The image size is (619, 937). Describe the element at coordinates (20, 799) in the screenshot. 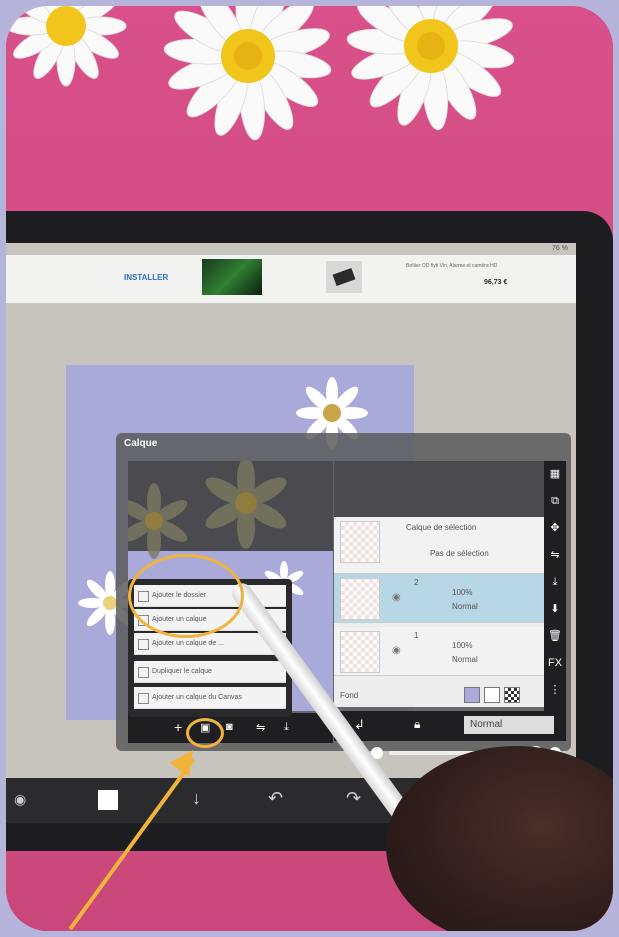

I see `brush-icon: ◉` at that location.